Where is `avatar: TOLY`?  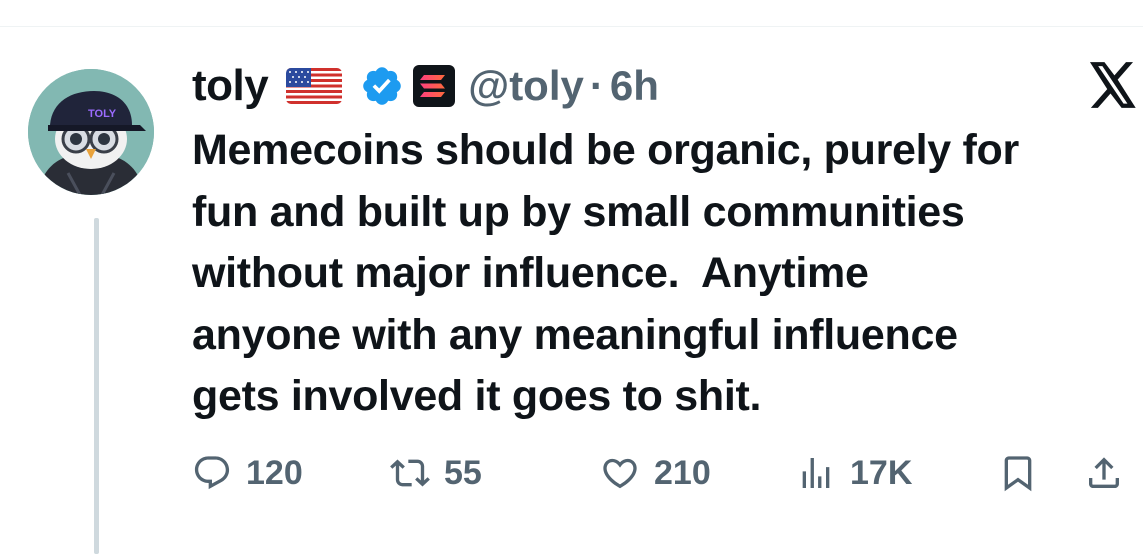 avatar: TOLY is located at coordinates (91, 132).